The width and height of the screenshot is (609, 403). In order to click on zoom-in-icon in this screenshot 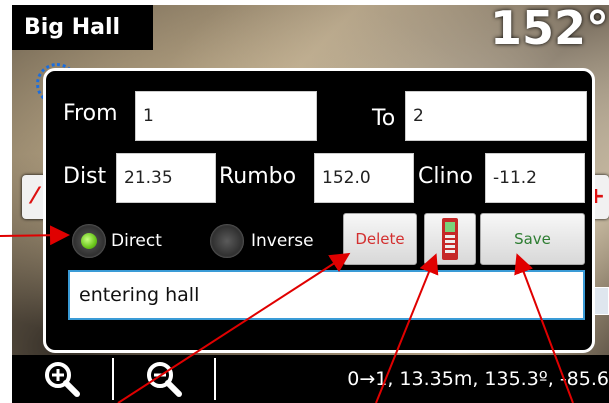, I will do `click(62, 379)`.